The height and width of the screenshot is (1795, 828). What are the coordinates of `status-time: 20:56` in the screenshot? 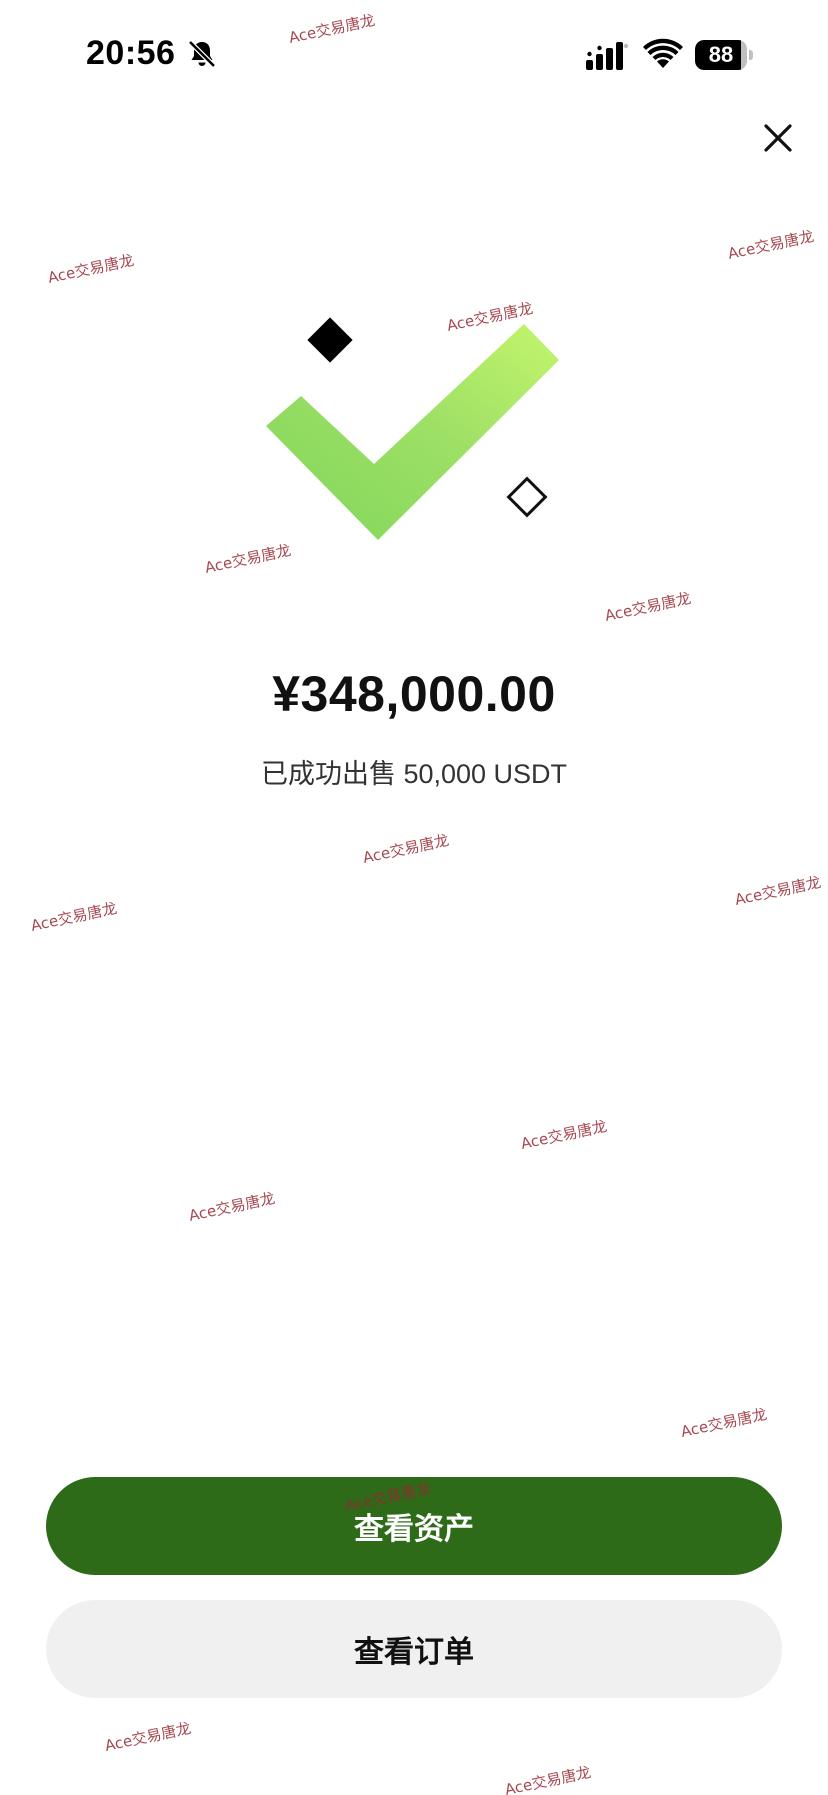 It's located at (131, 53).